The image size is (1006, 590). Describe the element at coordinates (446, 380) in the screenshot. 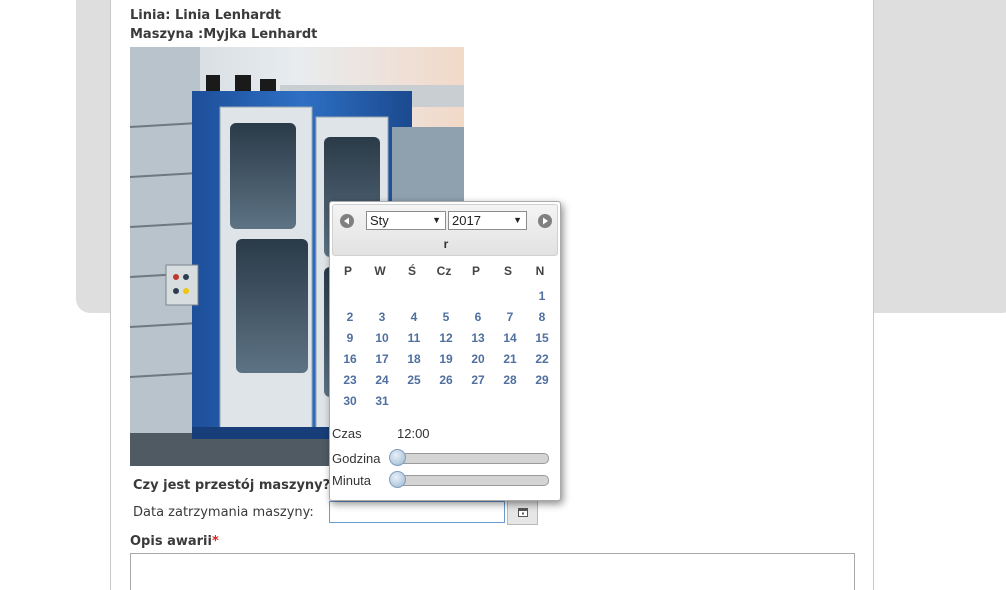

I see `calendar-day: 26` at that location.